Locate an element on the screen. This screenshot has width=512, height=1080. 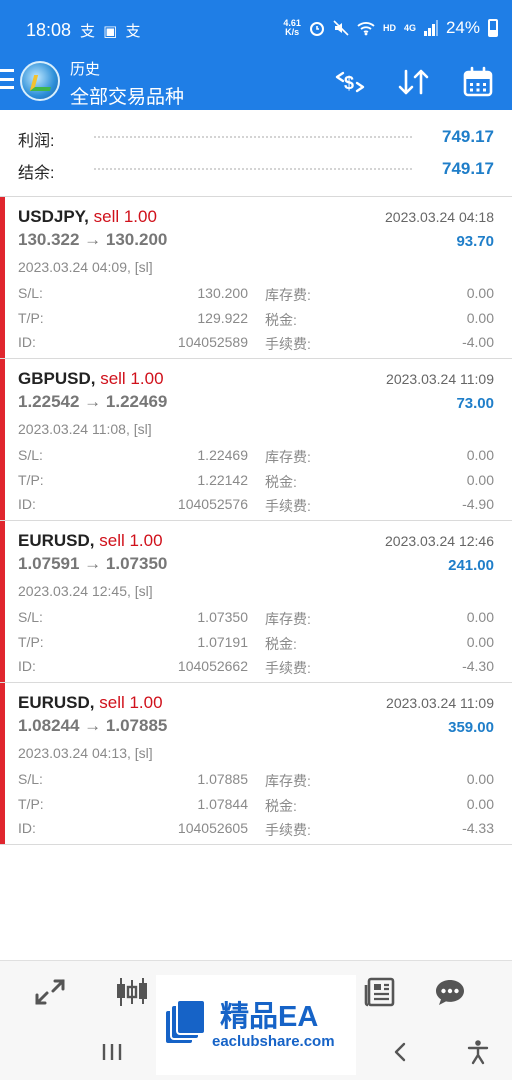
app-logo-icon is located at coordinates (40, 81).